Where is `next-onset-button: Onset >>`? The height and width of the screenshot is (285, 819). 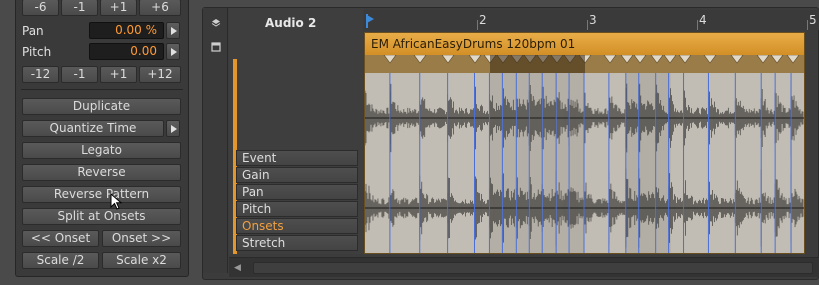
next-onset-button: Onset >> is located at coordinates (141, 238).